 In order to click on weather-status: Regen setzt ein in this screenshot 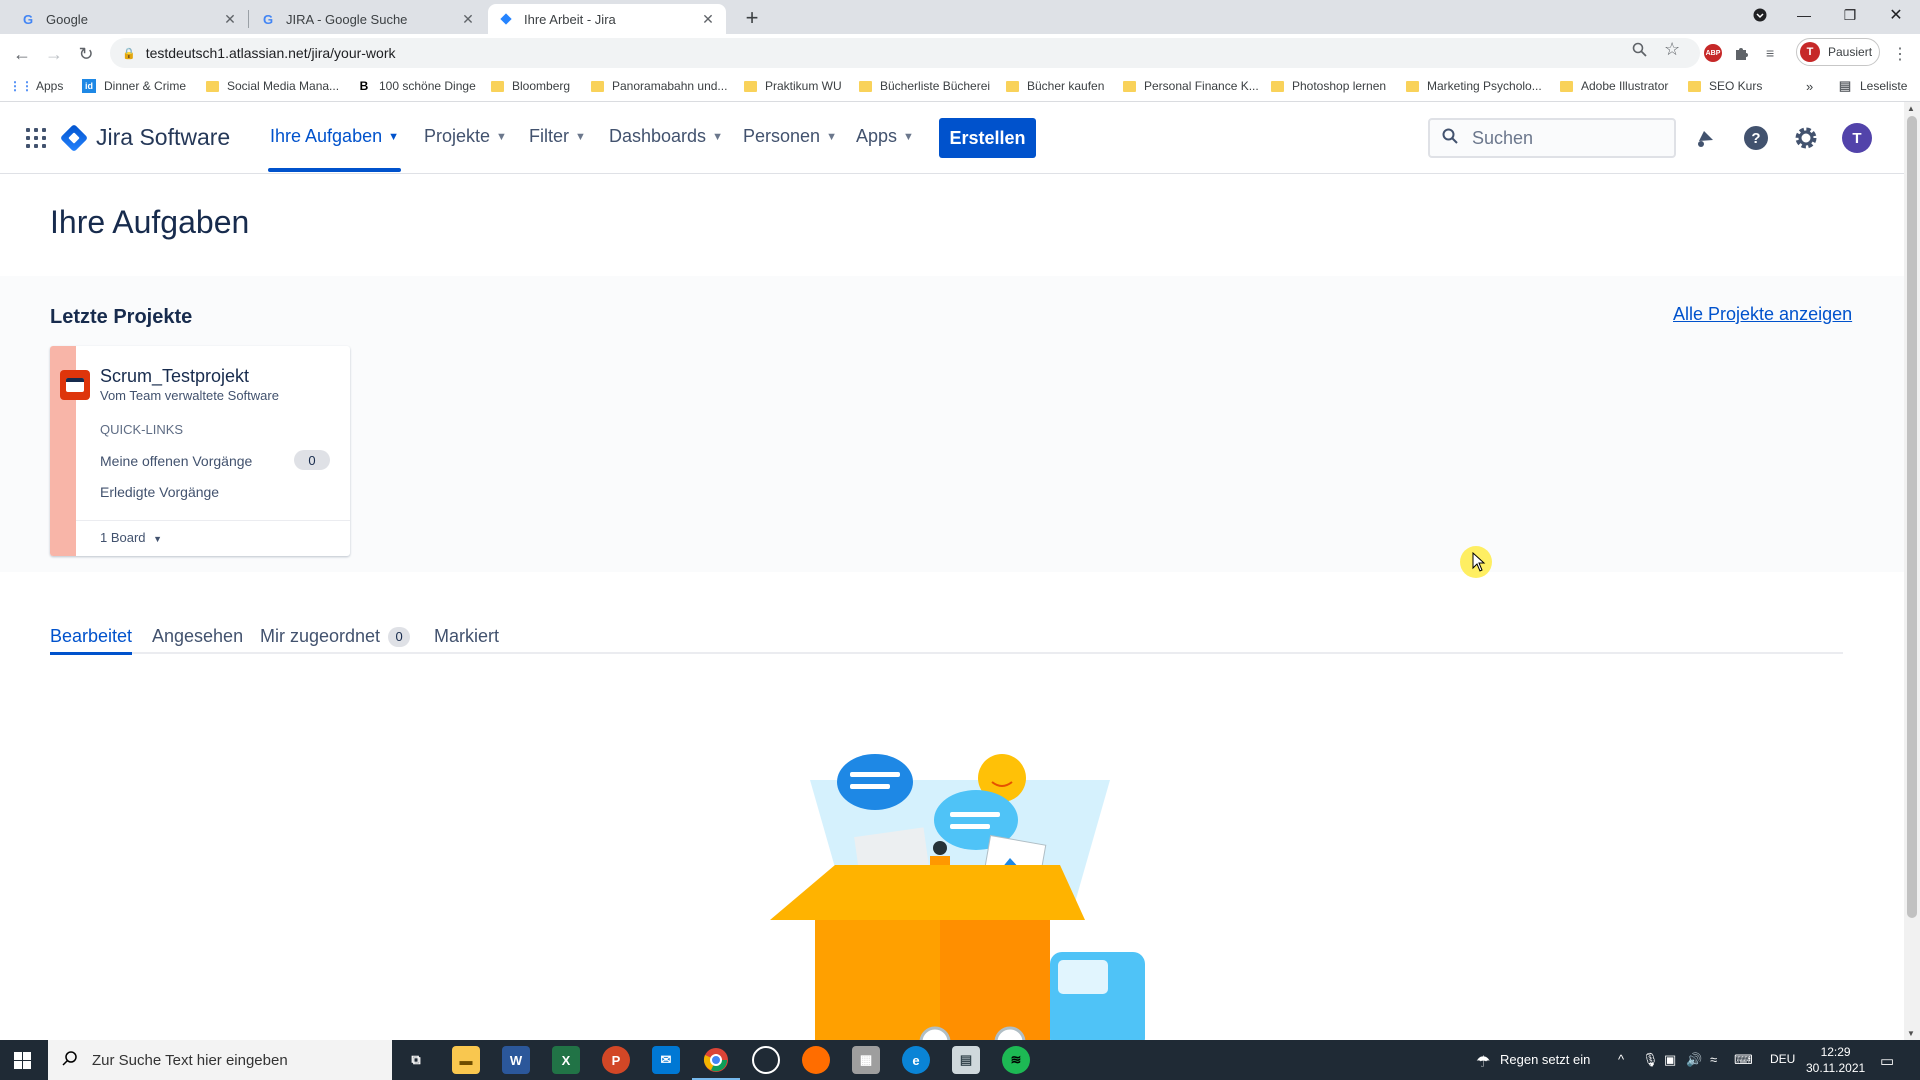, I will do `click(1545, 1059)`.